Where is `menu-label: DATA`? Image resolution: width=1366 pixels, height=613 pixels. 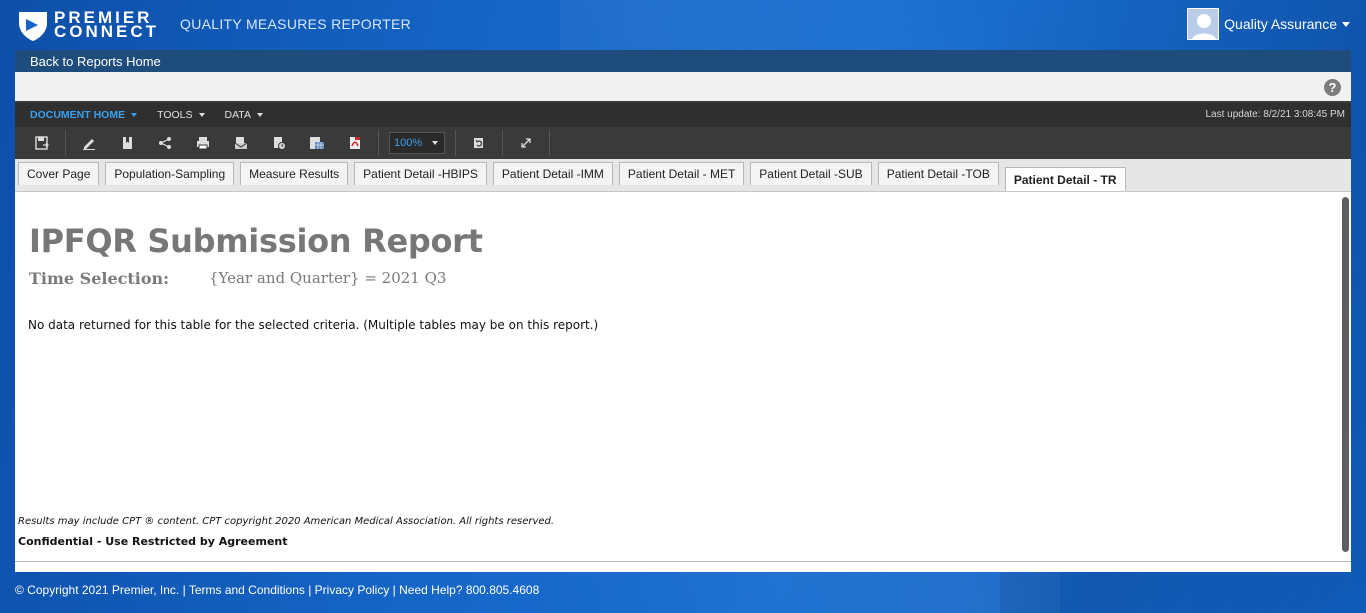 menu-label: DATA is located at coordinates (237, 115).